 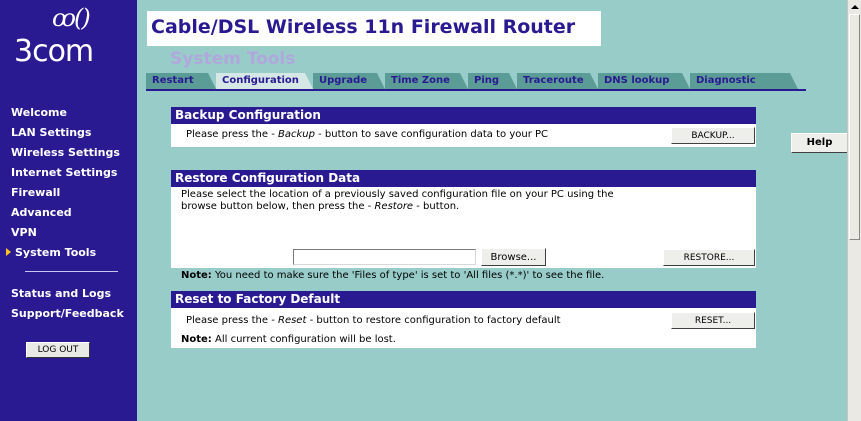 I want to click on tab-traceroute: Traceroute, so click(x=557, y=81).